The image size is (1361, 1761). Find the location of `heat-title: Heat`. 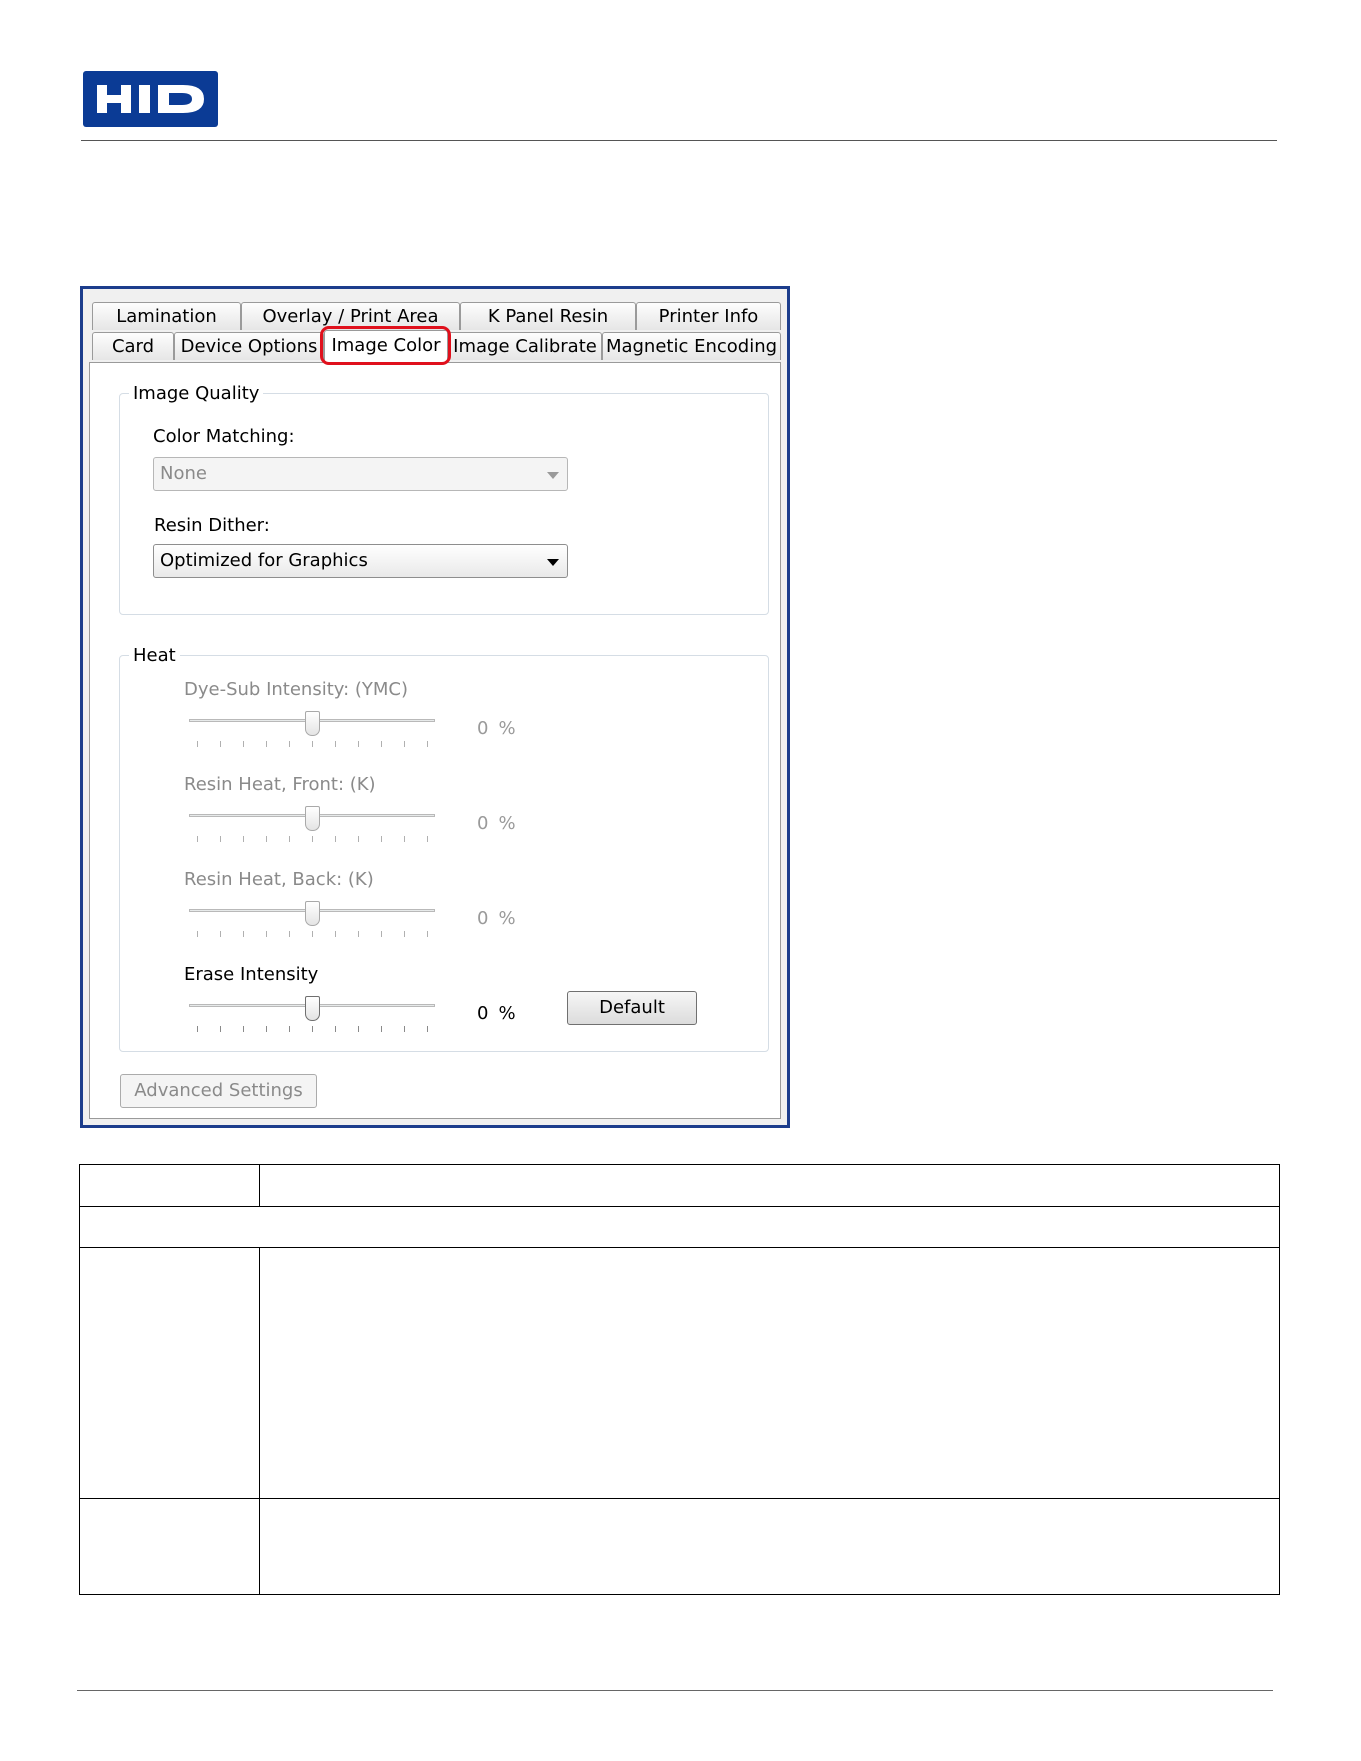

heat-title: Heat is located at coordinates (154, 656).